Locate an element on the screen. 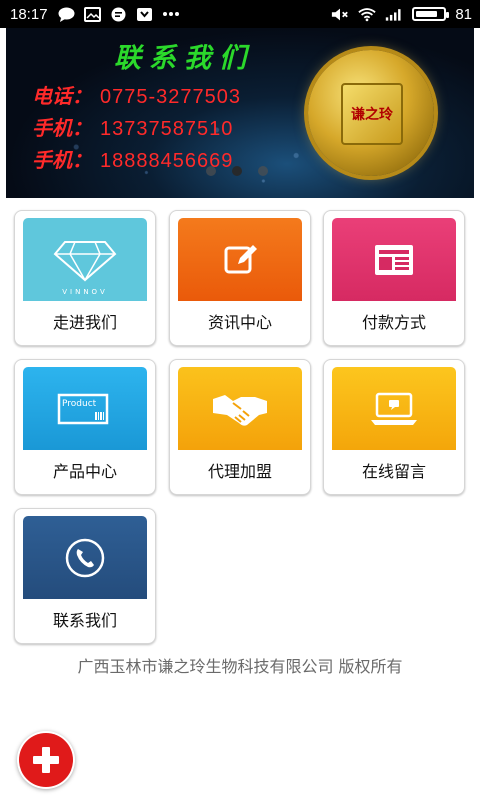 The width and height of the screenshot is (480, 800). plus-icon is located at coordinates (46, 760).